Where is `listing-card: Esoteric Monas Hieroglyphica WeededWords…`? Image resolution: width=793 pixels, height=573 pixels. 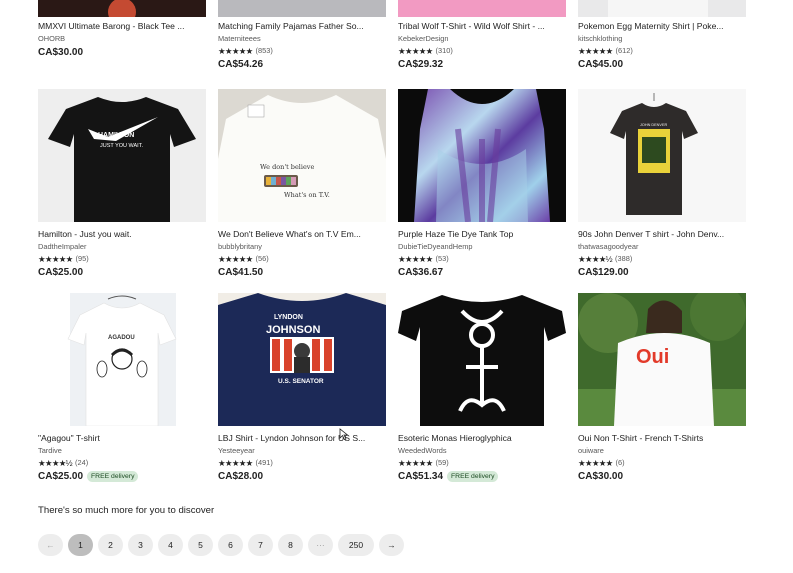 listing-card: Esoteric Monas Hieroglyphica WeededWords… is located at coordinates (482, 387).